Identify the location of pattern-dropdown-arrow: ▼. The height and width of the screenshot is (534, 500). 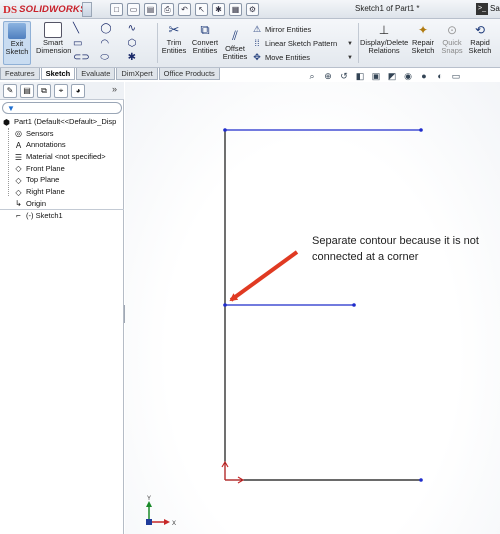
(350, 44).